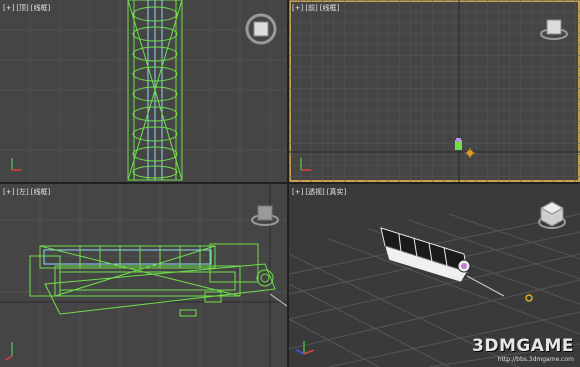  What do you see at coordinates (336, 192) in the screenshot?
I see `viewport-shading-mode: [真实]` at bounding box center [336, 192].